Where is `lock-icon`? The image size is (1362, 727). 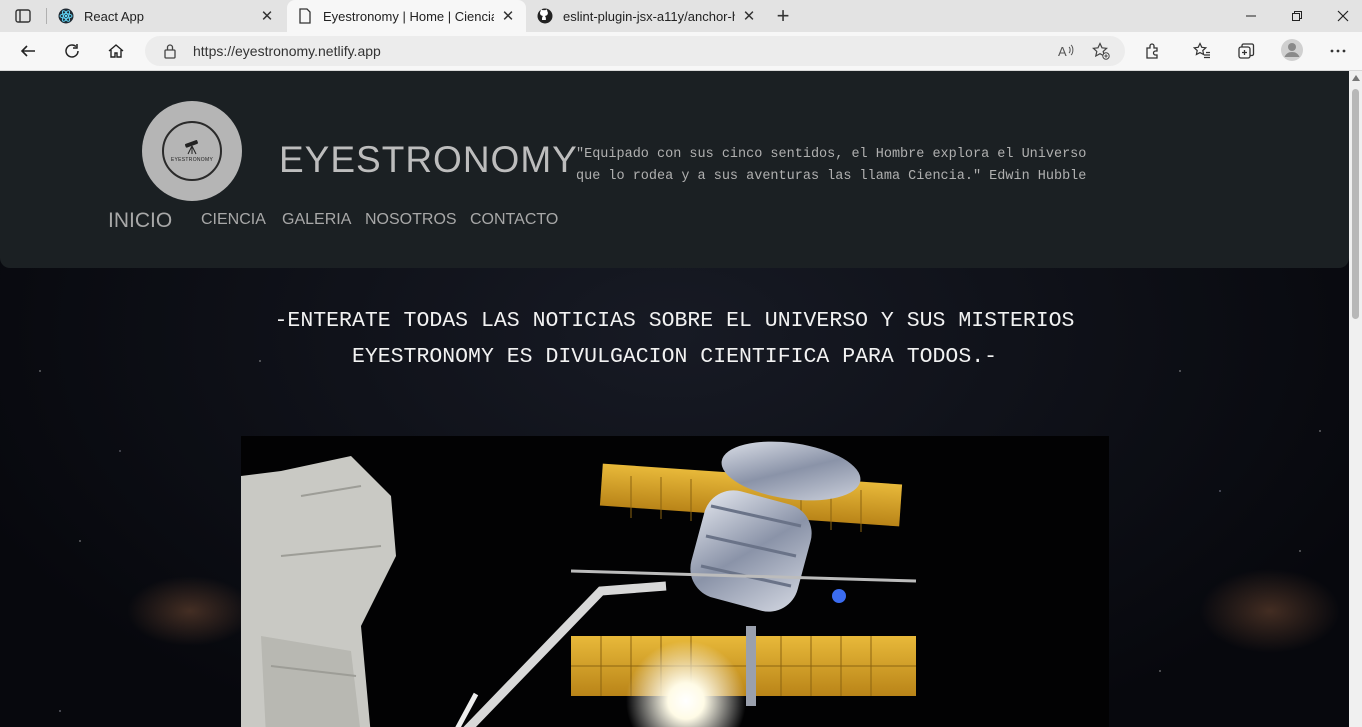
lock-icon is located at coordinates (170, 53).